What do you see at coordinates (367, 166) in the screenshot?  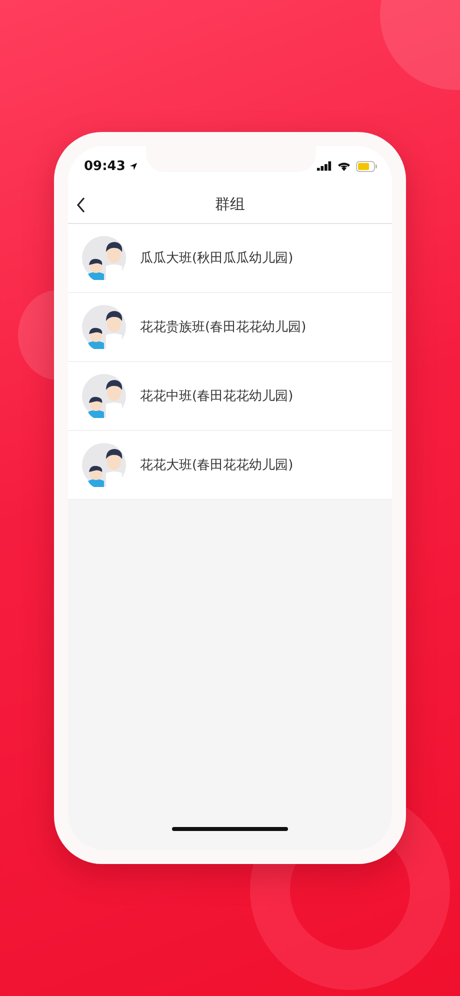 I see `battery-icon` at bounding box center [367, 166].